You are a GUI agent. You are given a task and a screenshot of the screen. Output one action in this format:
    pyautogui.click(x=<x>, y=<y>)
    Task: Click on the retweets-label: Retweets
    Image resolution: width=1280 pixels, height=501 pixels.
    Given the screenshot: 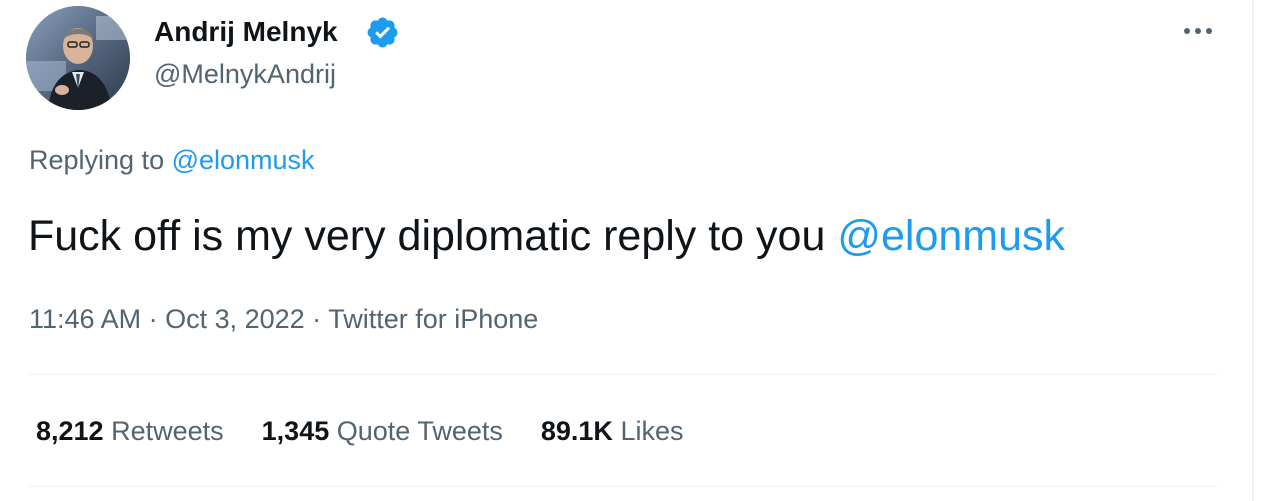 What is the action you would take?
    pyautogui.click(x=167, y=431)
    